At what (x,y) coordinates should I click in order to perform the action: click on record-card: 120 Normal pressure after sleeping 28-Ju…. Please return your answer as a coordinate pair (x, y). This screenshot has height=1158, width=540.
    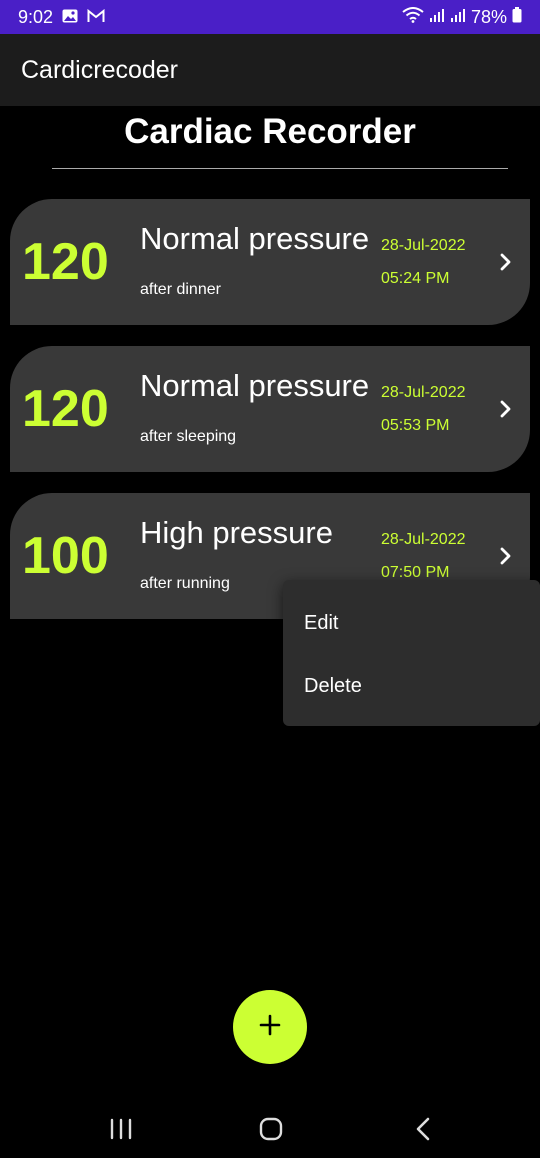
    Looking at the image, I should click on (270, 409).